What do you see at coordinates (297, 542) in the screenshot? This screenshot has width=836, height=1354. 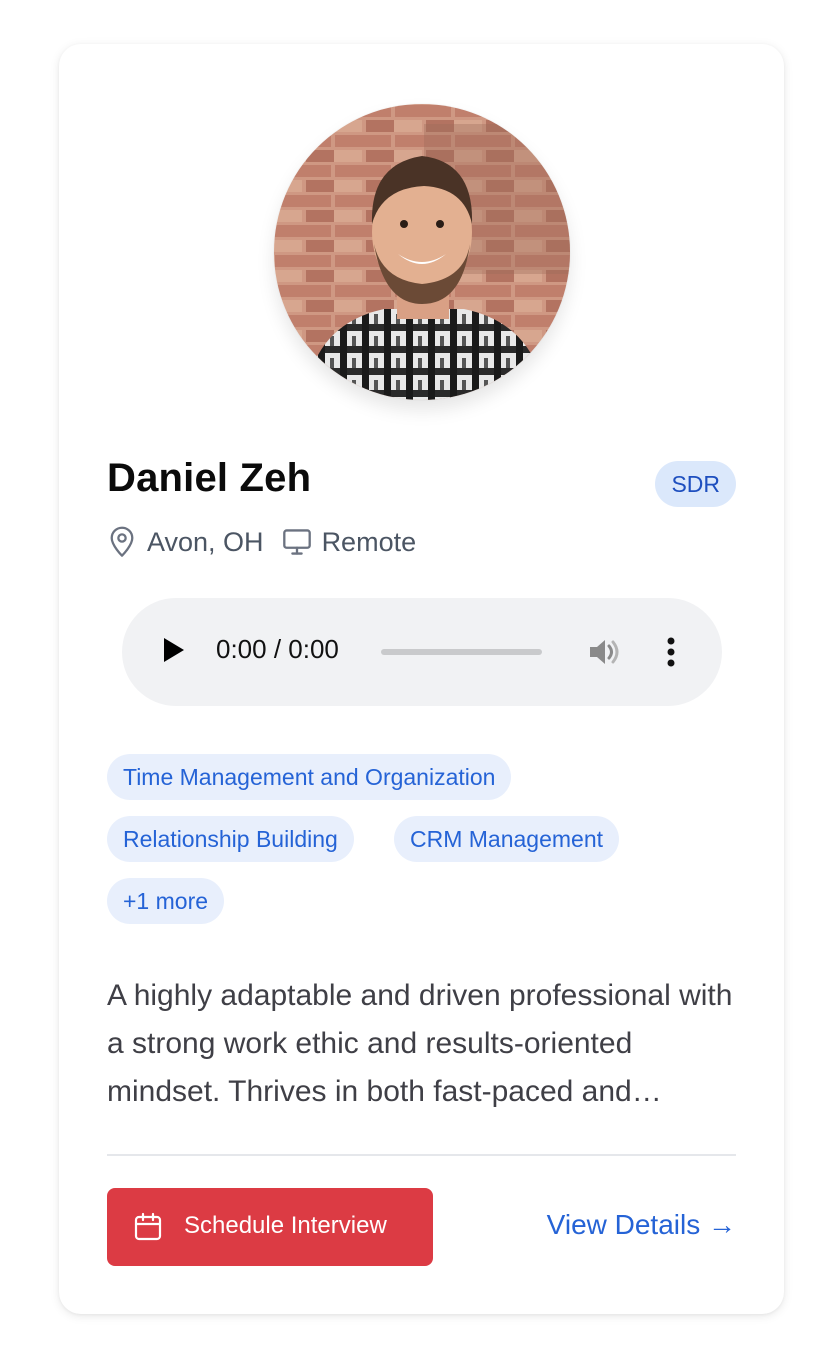 I see `monitor-icon` at bounding box center [297, 542].